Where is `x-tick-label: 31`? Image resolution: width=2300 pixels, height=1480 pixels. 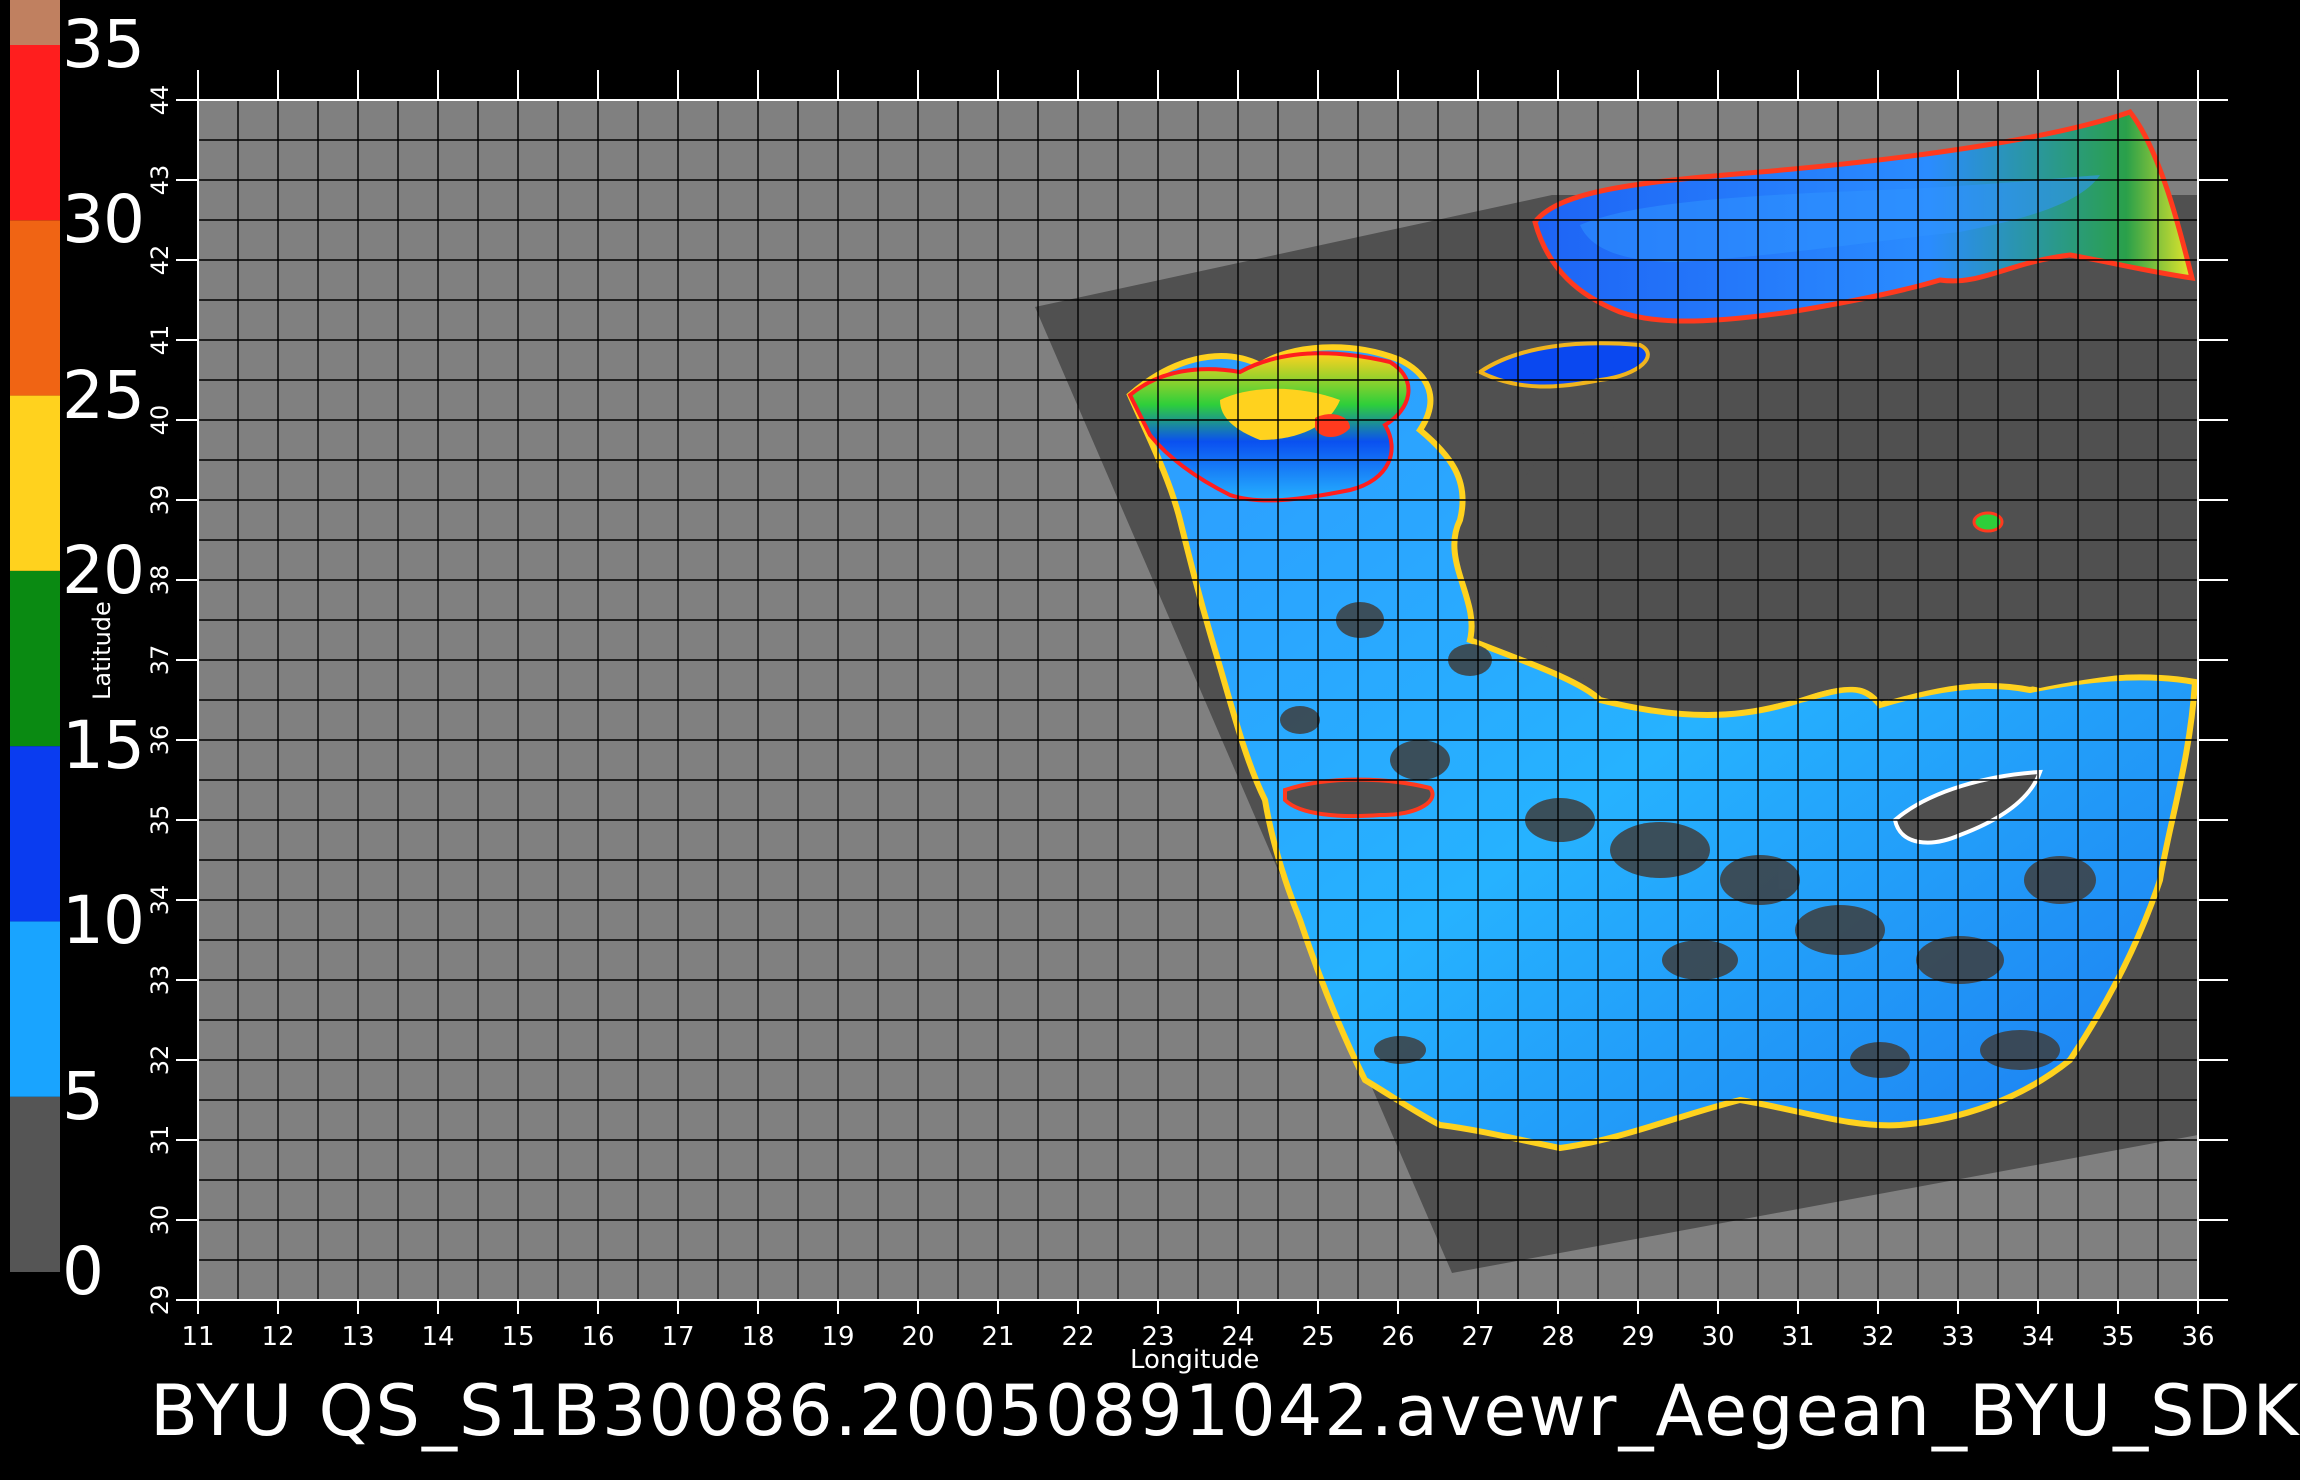 x-tick-label: 31 is located at coordinates (1797, 1337).